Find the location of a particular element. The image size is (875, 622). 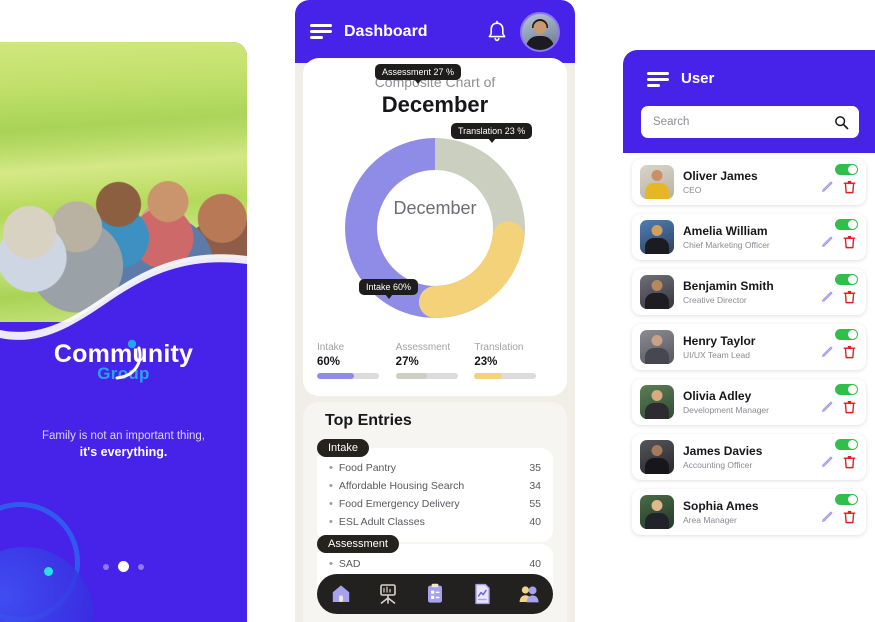

table-row: Sophia Ames Area Manager is located at coordinates (749, 512).